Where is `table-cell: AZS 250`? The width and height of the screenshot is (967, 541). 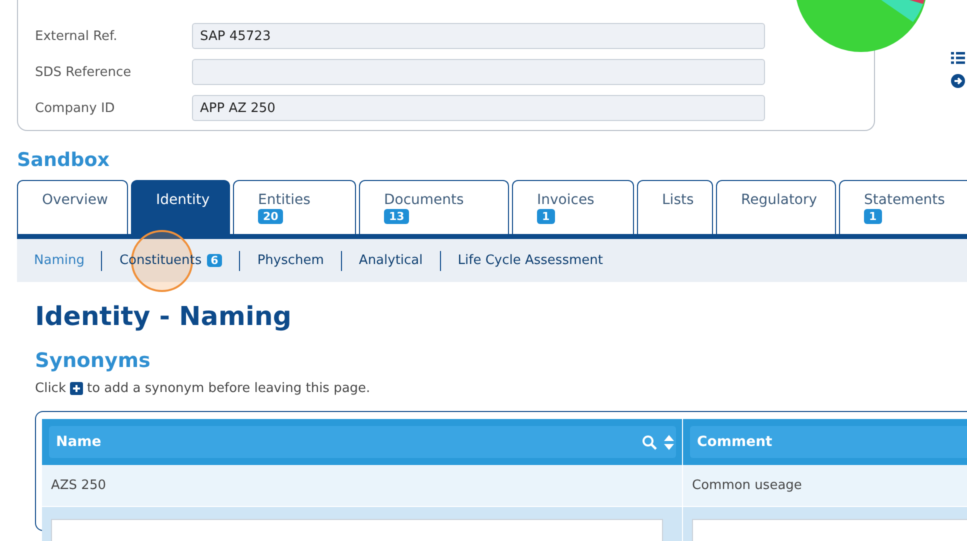
table-cell: AZS 250 is located at coordinates (362, 485).